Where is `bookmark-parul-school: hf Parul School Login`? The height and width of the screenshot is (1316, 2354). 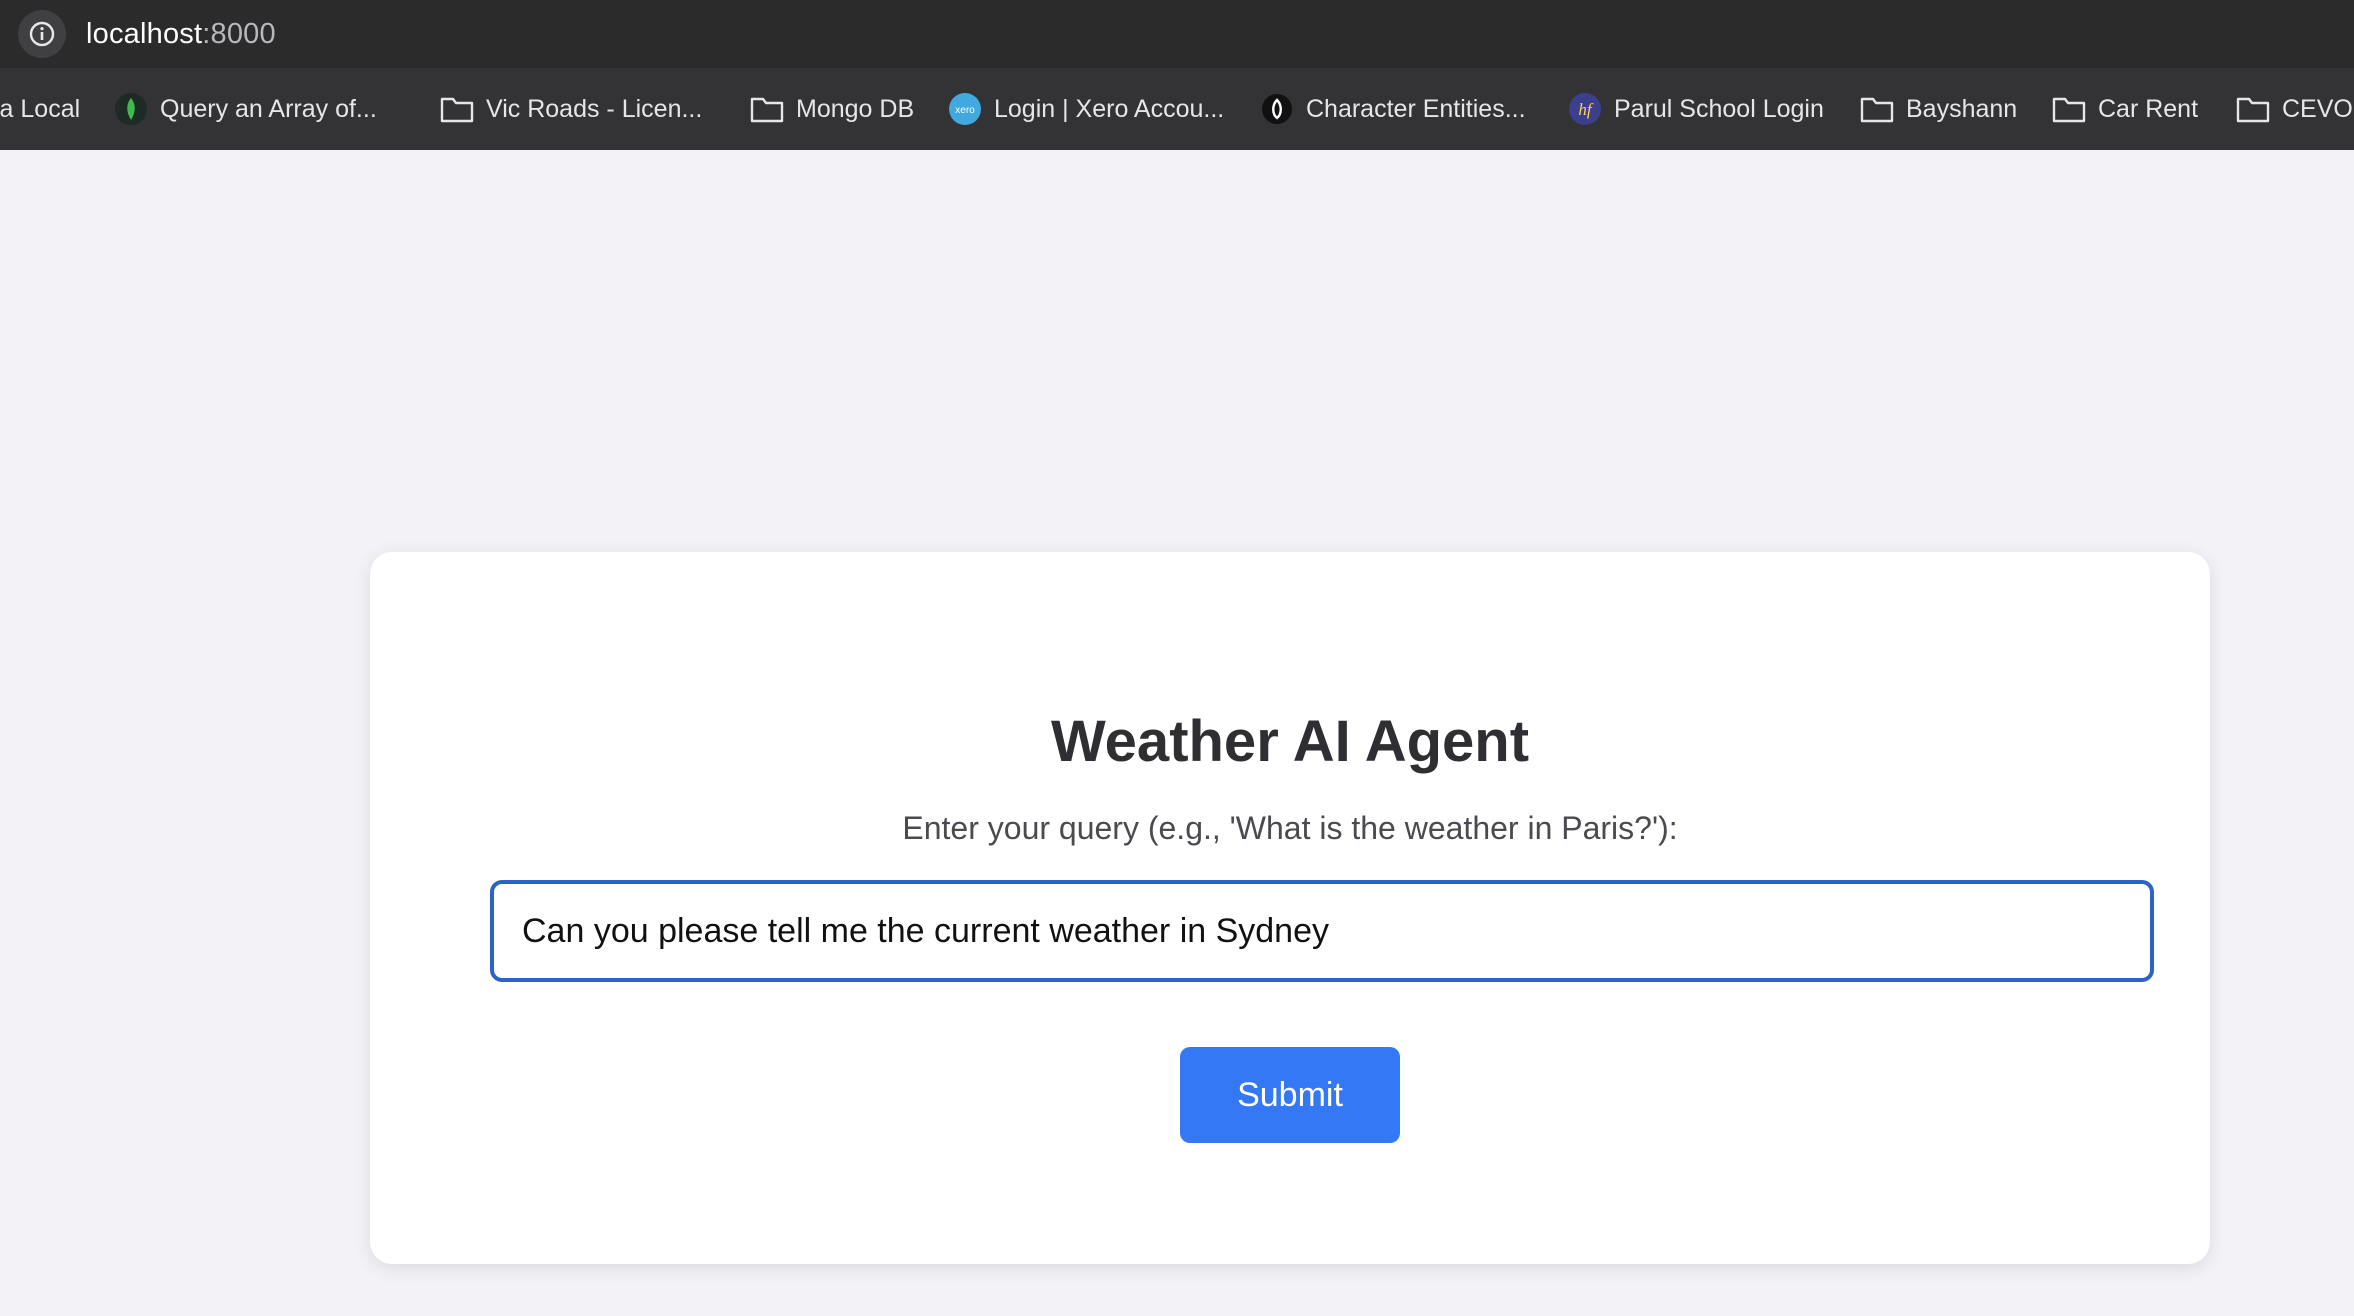 bookmark-parul-school: hf Parul School Login is located at coordinates (1714, 109).